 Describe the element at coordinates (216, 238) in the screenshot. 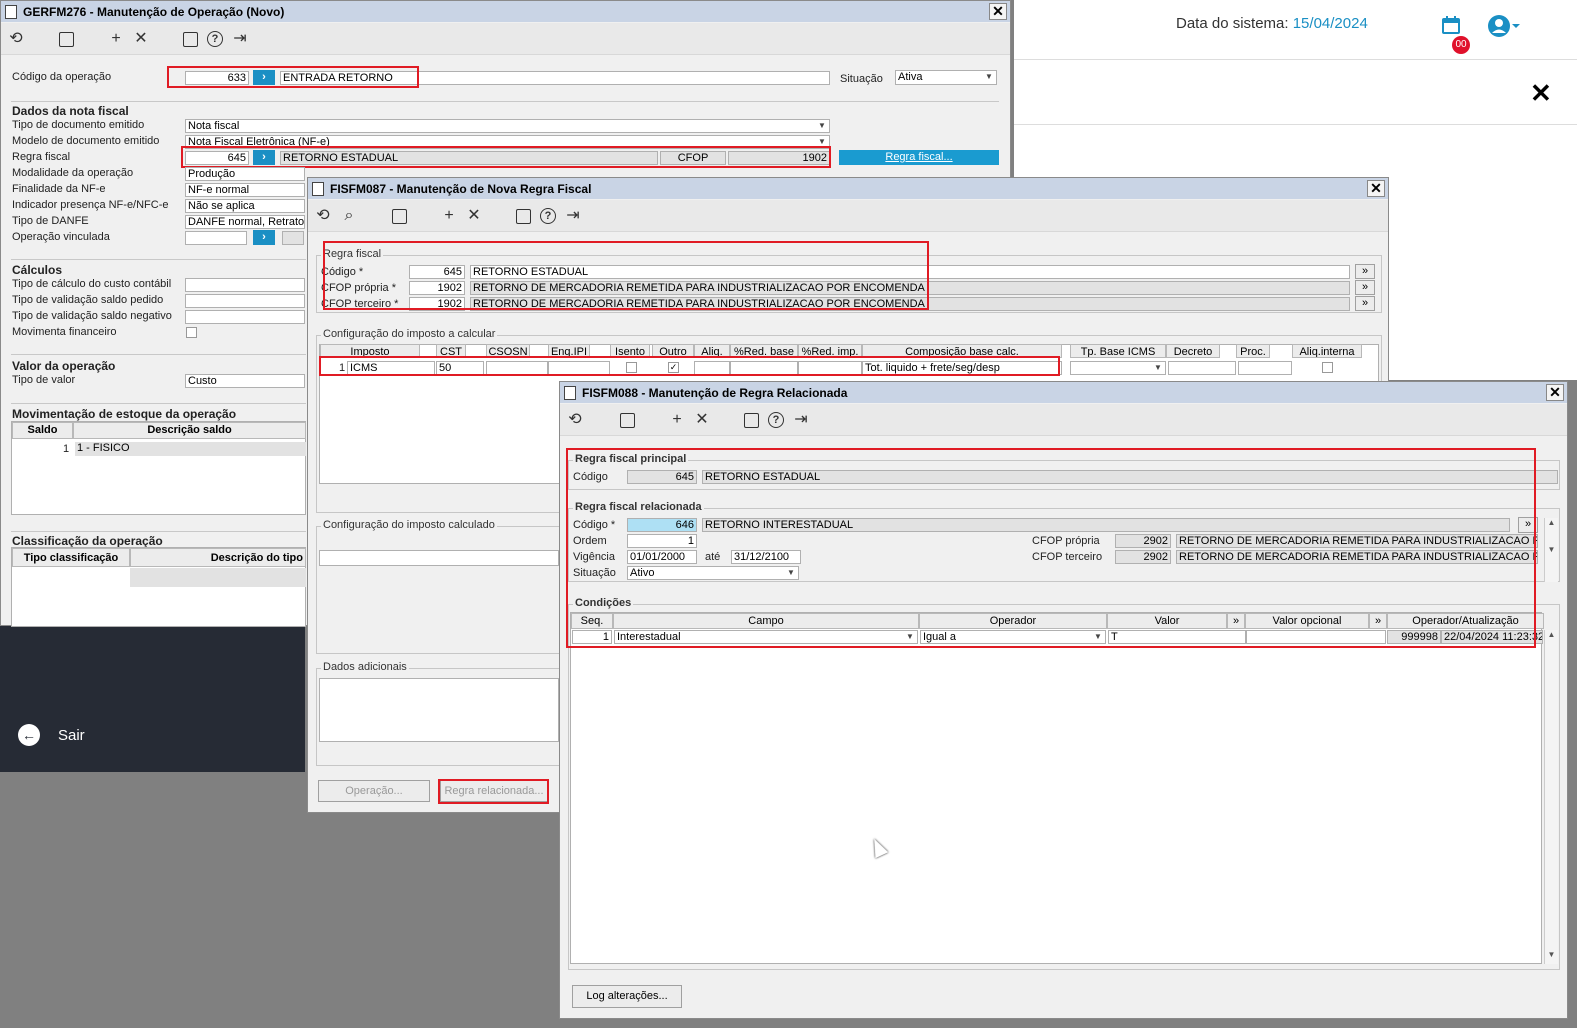

I see `vinculada-input` at that location.